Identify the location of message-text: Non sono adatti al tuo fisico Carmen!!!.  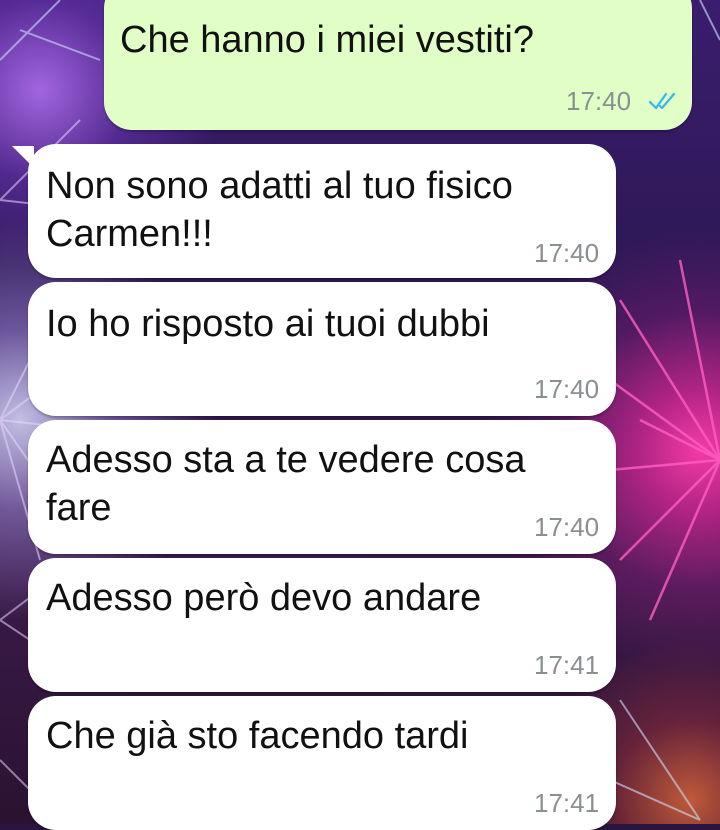
(279, 210).